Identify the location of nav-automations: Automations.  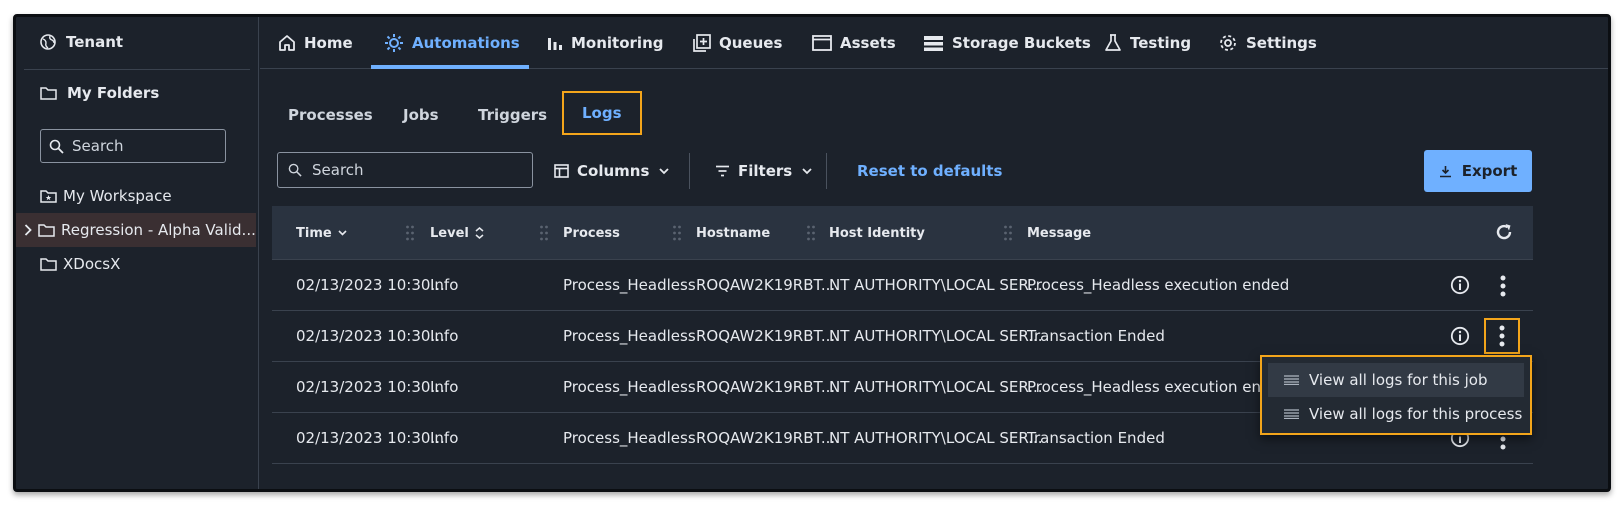
(452, 43).